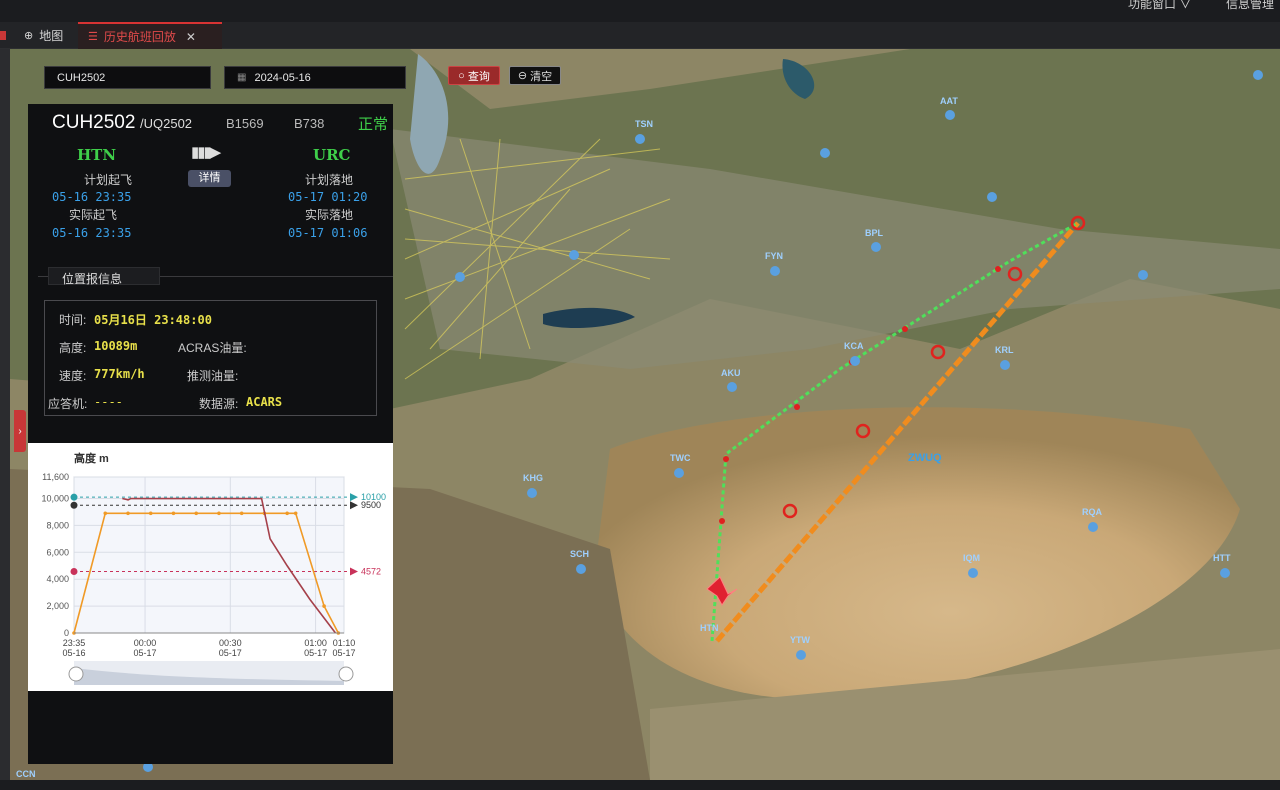  I want to click on clear-button: ⊖ 清空, so click(535, 75).